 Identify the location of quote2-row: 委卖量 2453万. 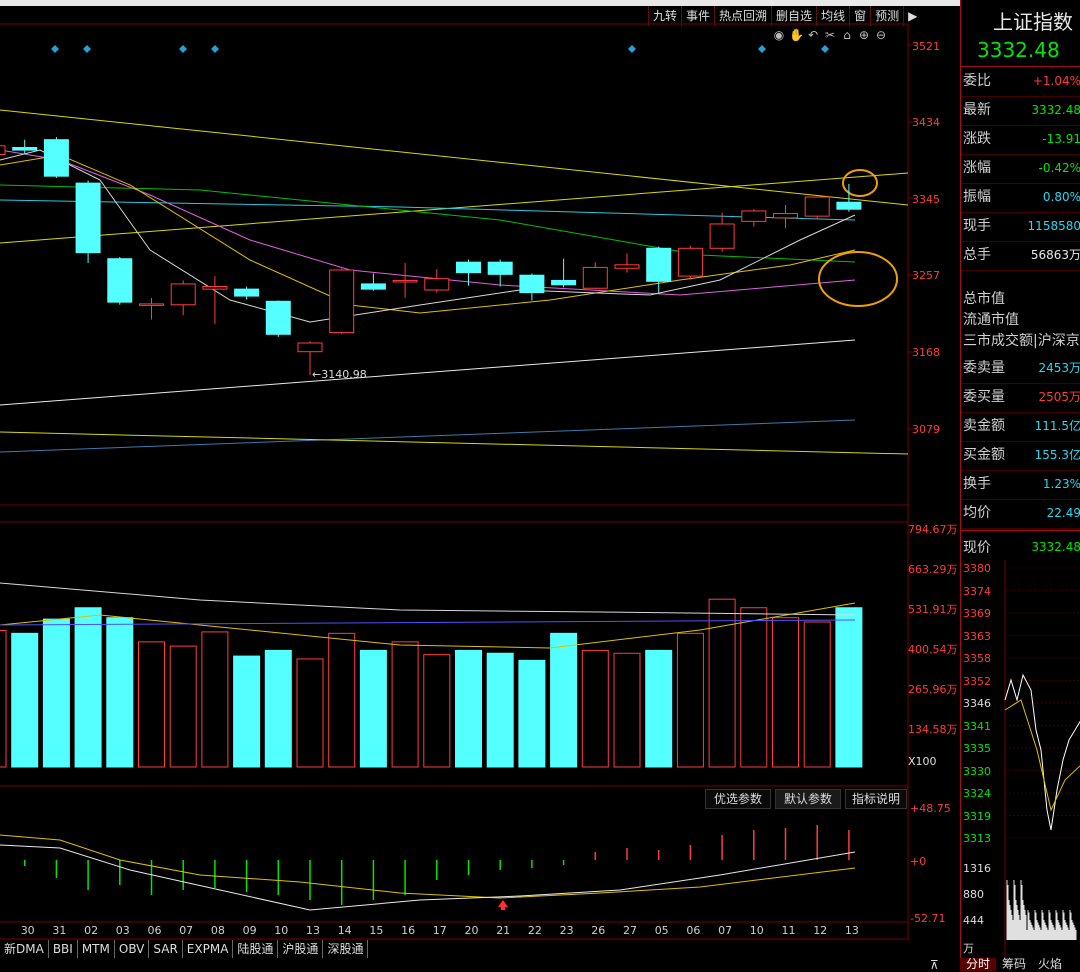
(1020, 369).